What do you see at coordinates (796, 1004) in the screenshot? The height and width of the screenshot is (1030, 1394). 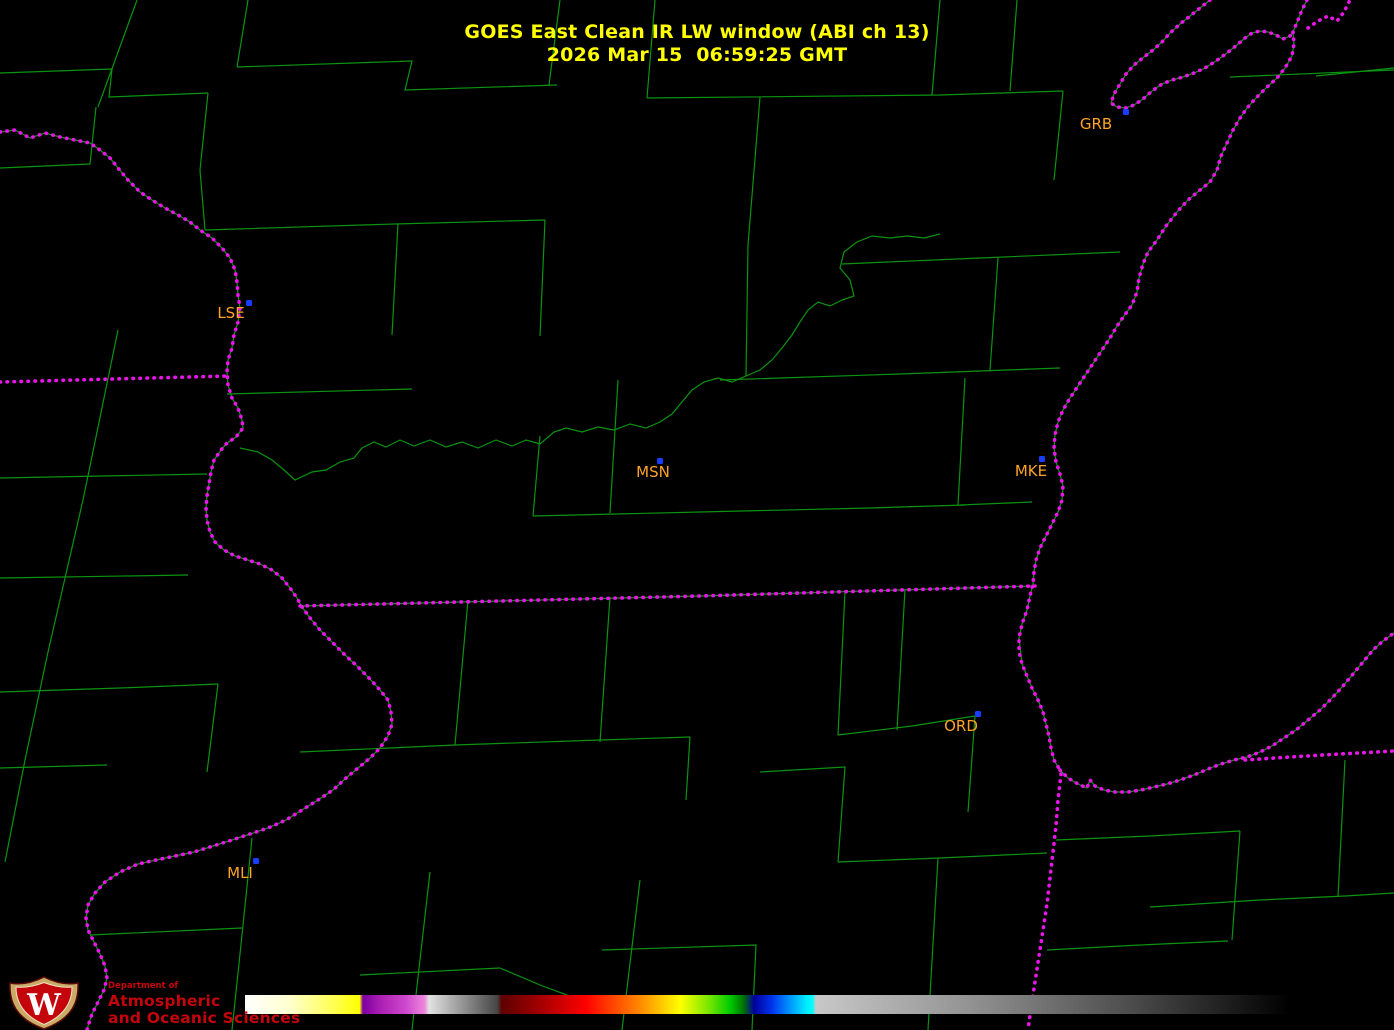 I see `ir-colorbar` at bounding box center [796, 1004].